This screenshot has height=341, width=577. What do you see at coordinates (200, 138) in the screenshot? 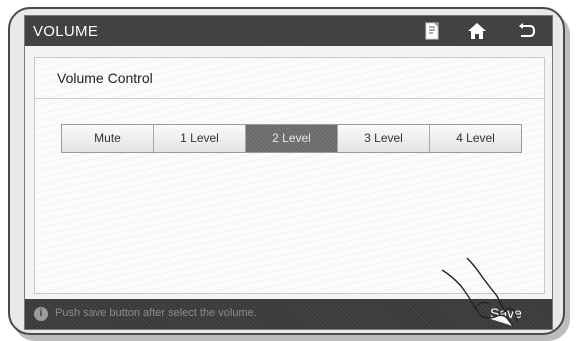
I see `level-option-1: 1 Level` at bounding box center [200, 138].